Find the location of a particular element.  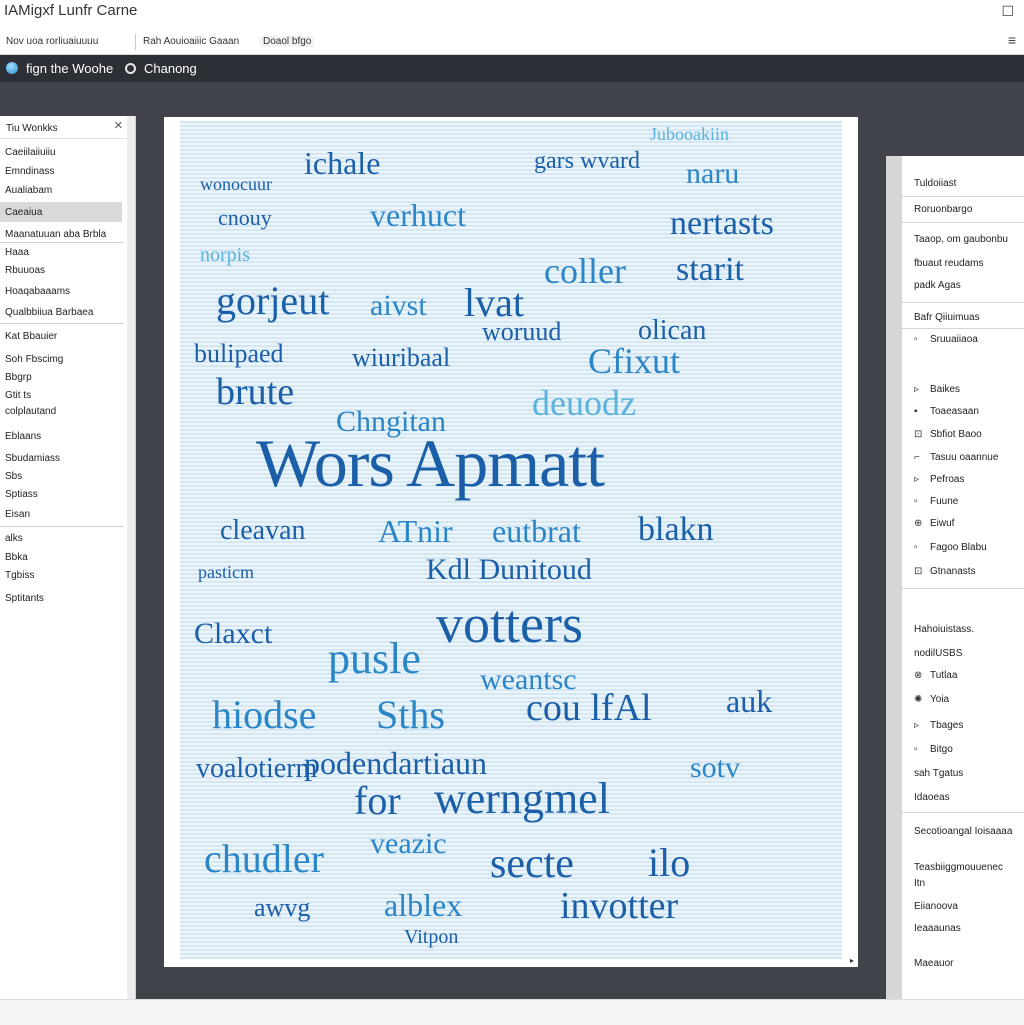

cloud-word: Vitpon is located at coordinates (431, 937).